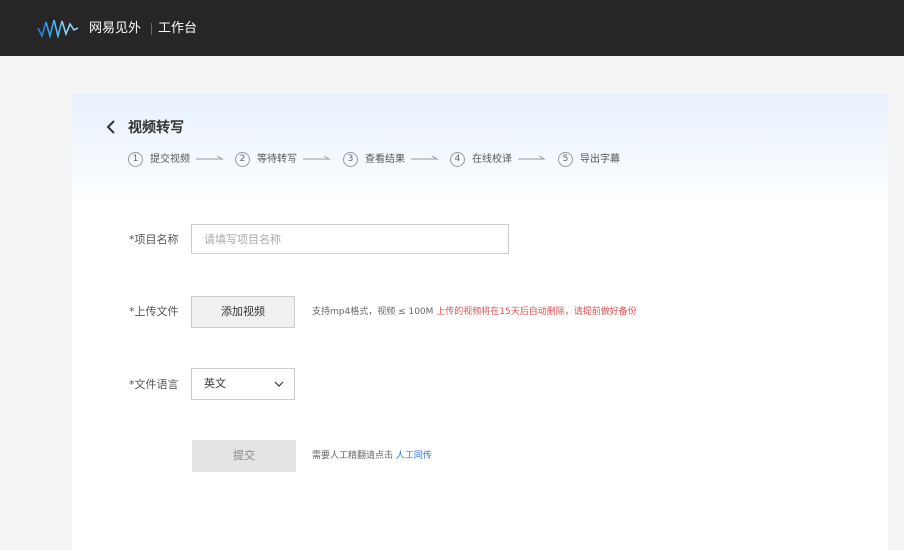  I want to click on step-number: 4, so click(457, 159).